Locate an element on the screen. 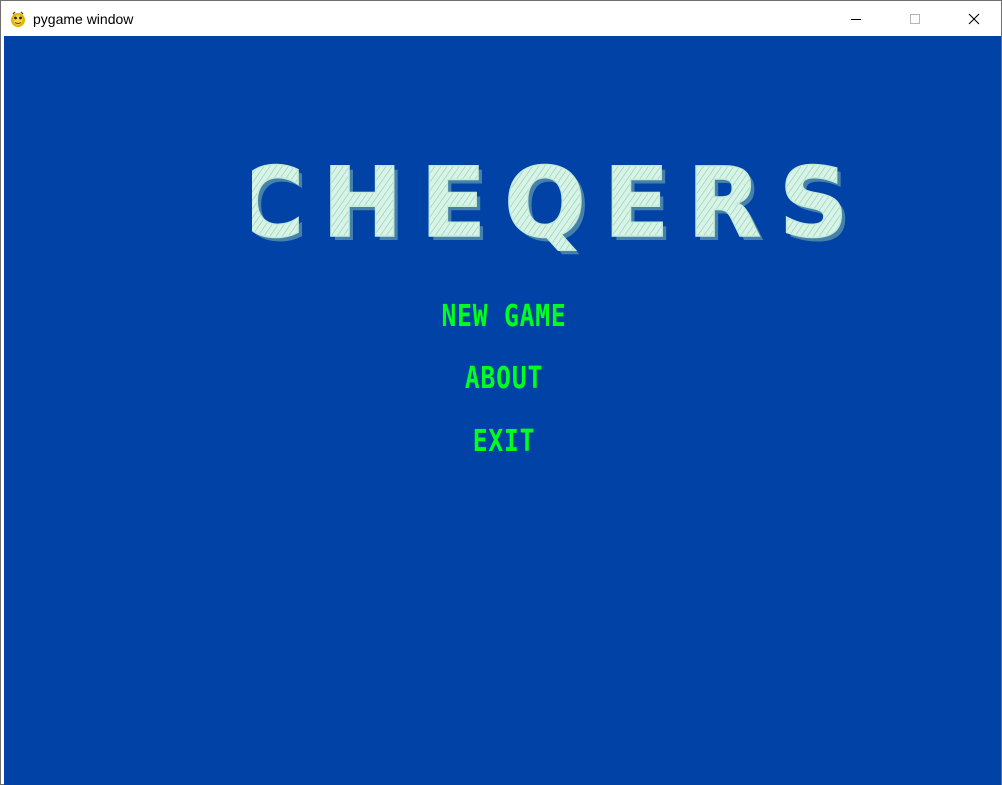  maximize-button is located at coordinates (915, 18).